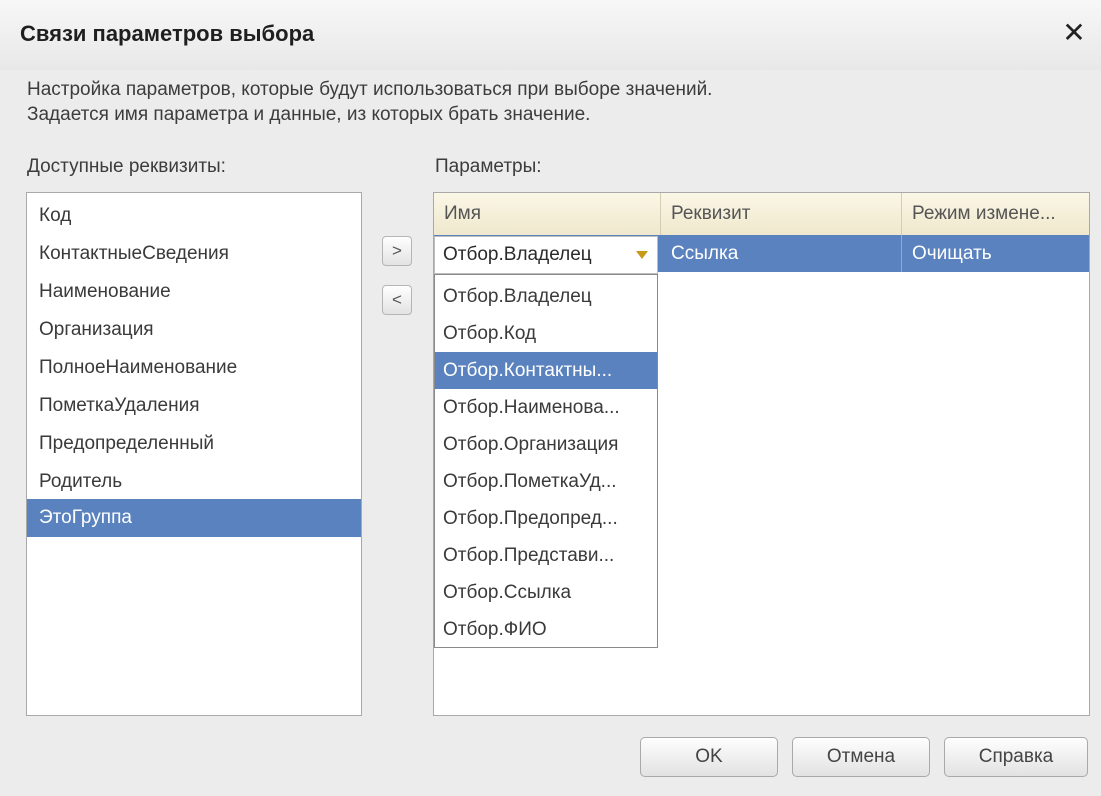  Describe the element at coordinates (1016, 757) in the screenshot. I see `help-button: Справка` at that location.